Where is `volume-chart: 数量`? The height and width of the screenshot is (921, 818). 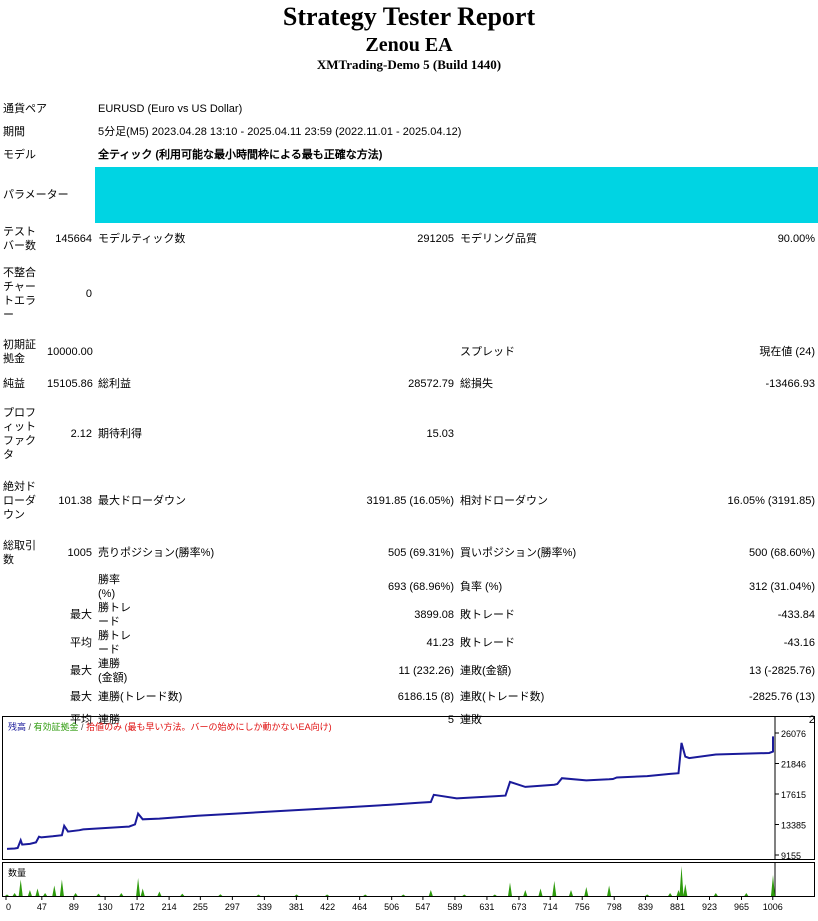
volume-chart: 数量 is located at coordinates (408, 879).